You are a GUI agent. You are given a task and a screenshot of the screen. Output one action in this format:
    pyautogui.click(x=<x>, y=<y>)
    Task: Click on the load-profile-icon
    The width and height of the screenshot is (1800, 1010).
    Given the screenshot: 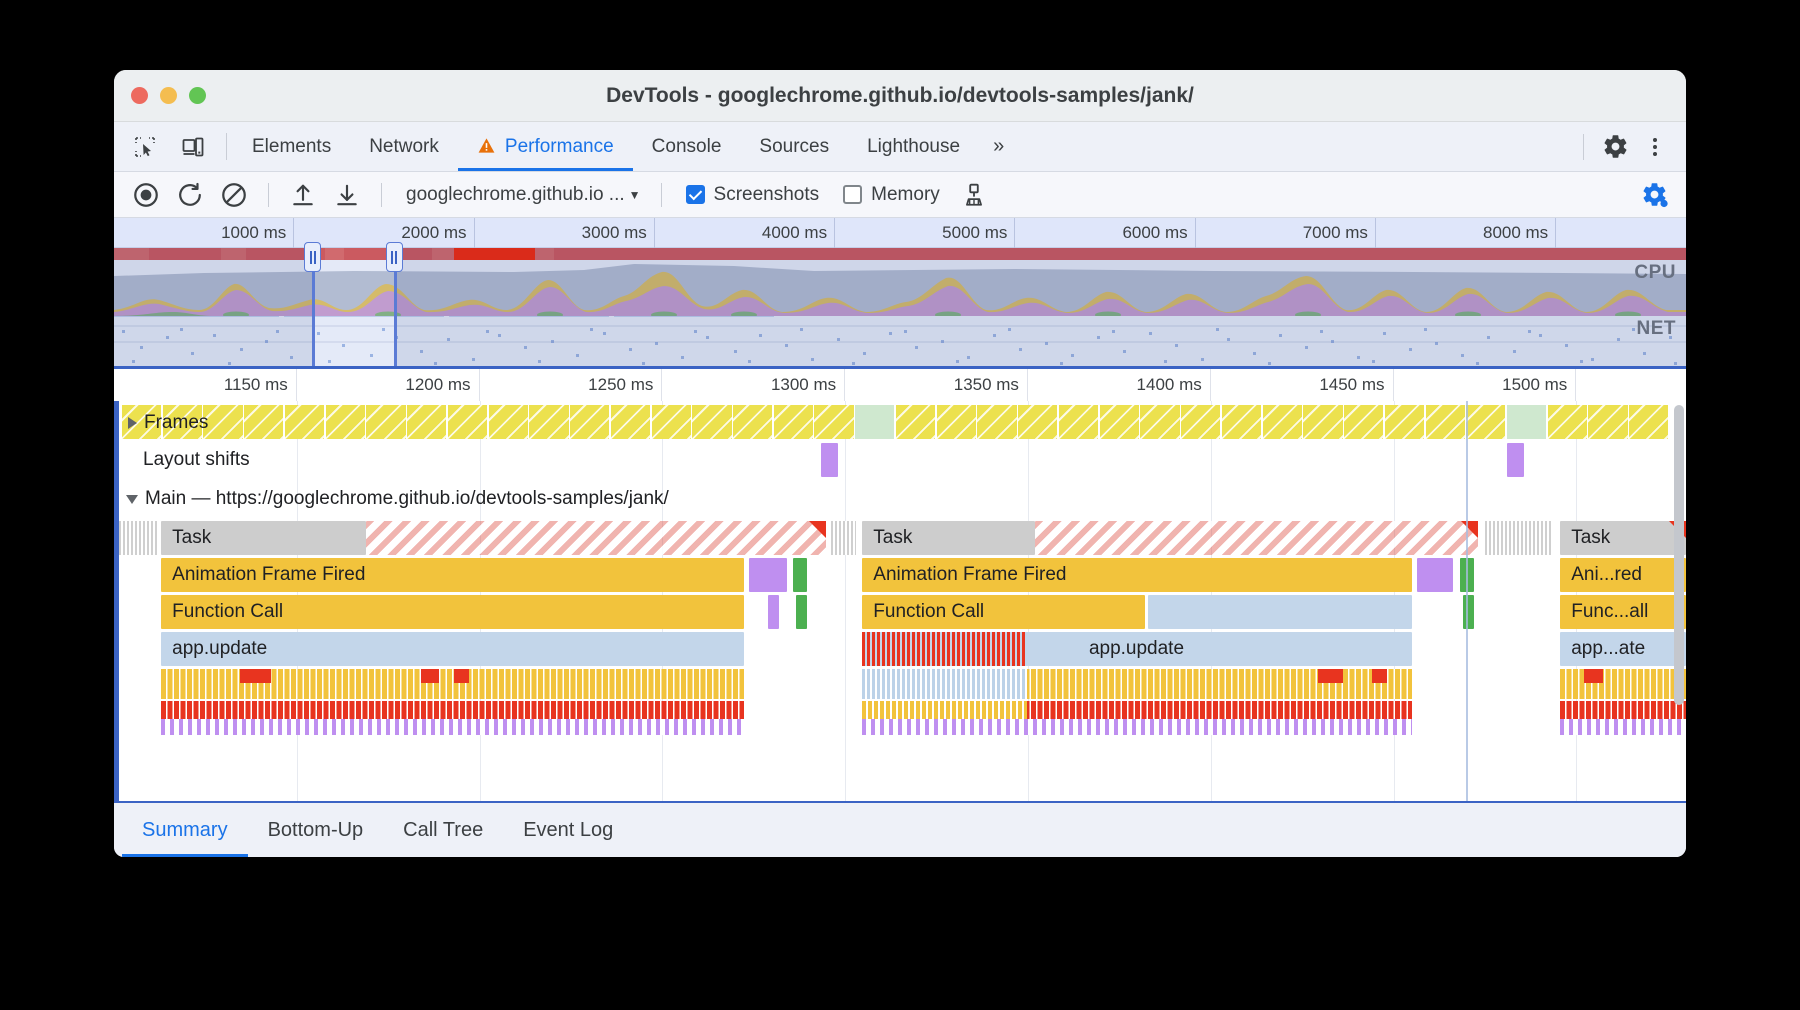 What is the action you would take?
    pyautogui.click(x=303, y=195)
    